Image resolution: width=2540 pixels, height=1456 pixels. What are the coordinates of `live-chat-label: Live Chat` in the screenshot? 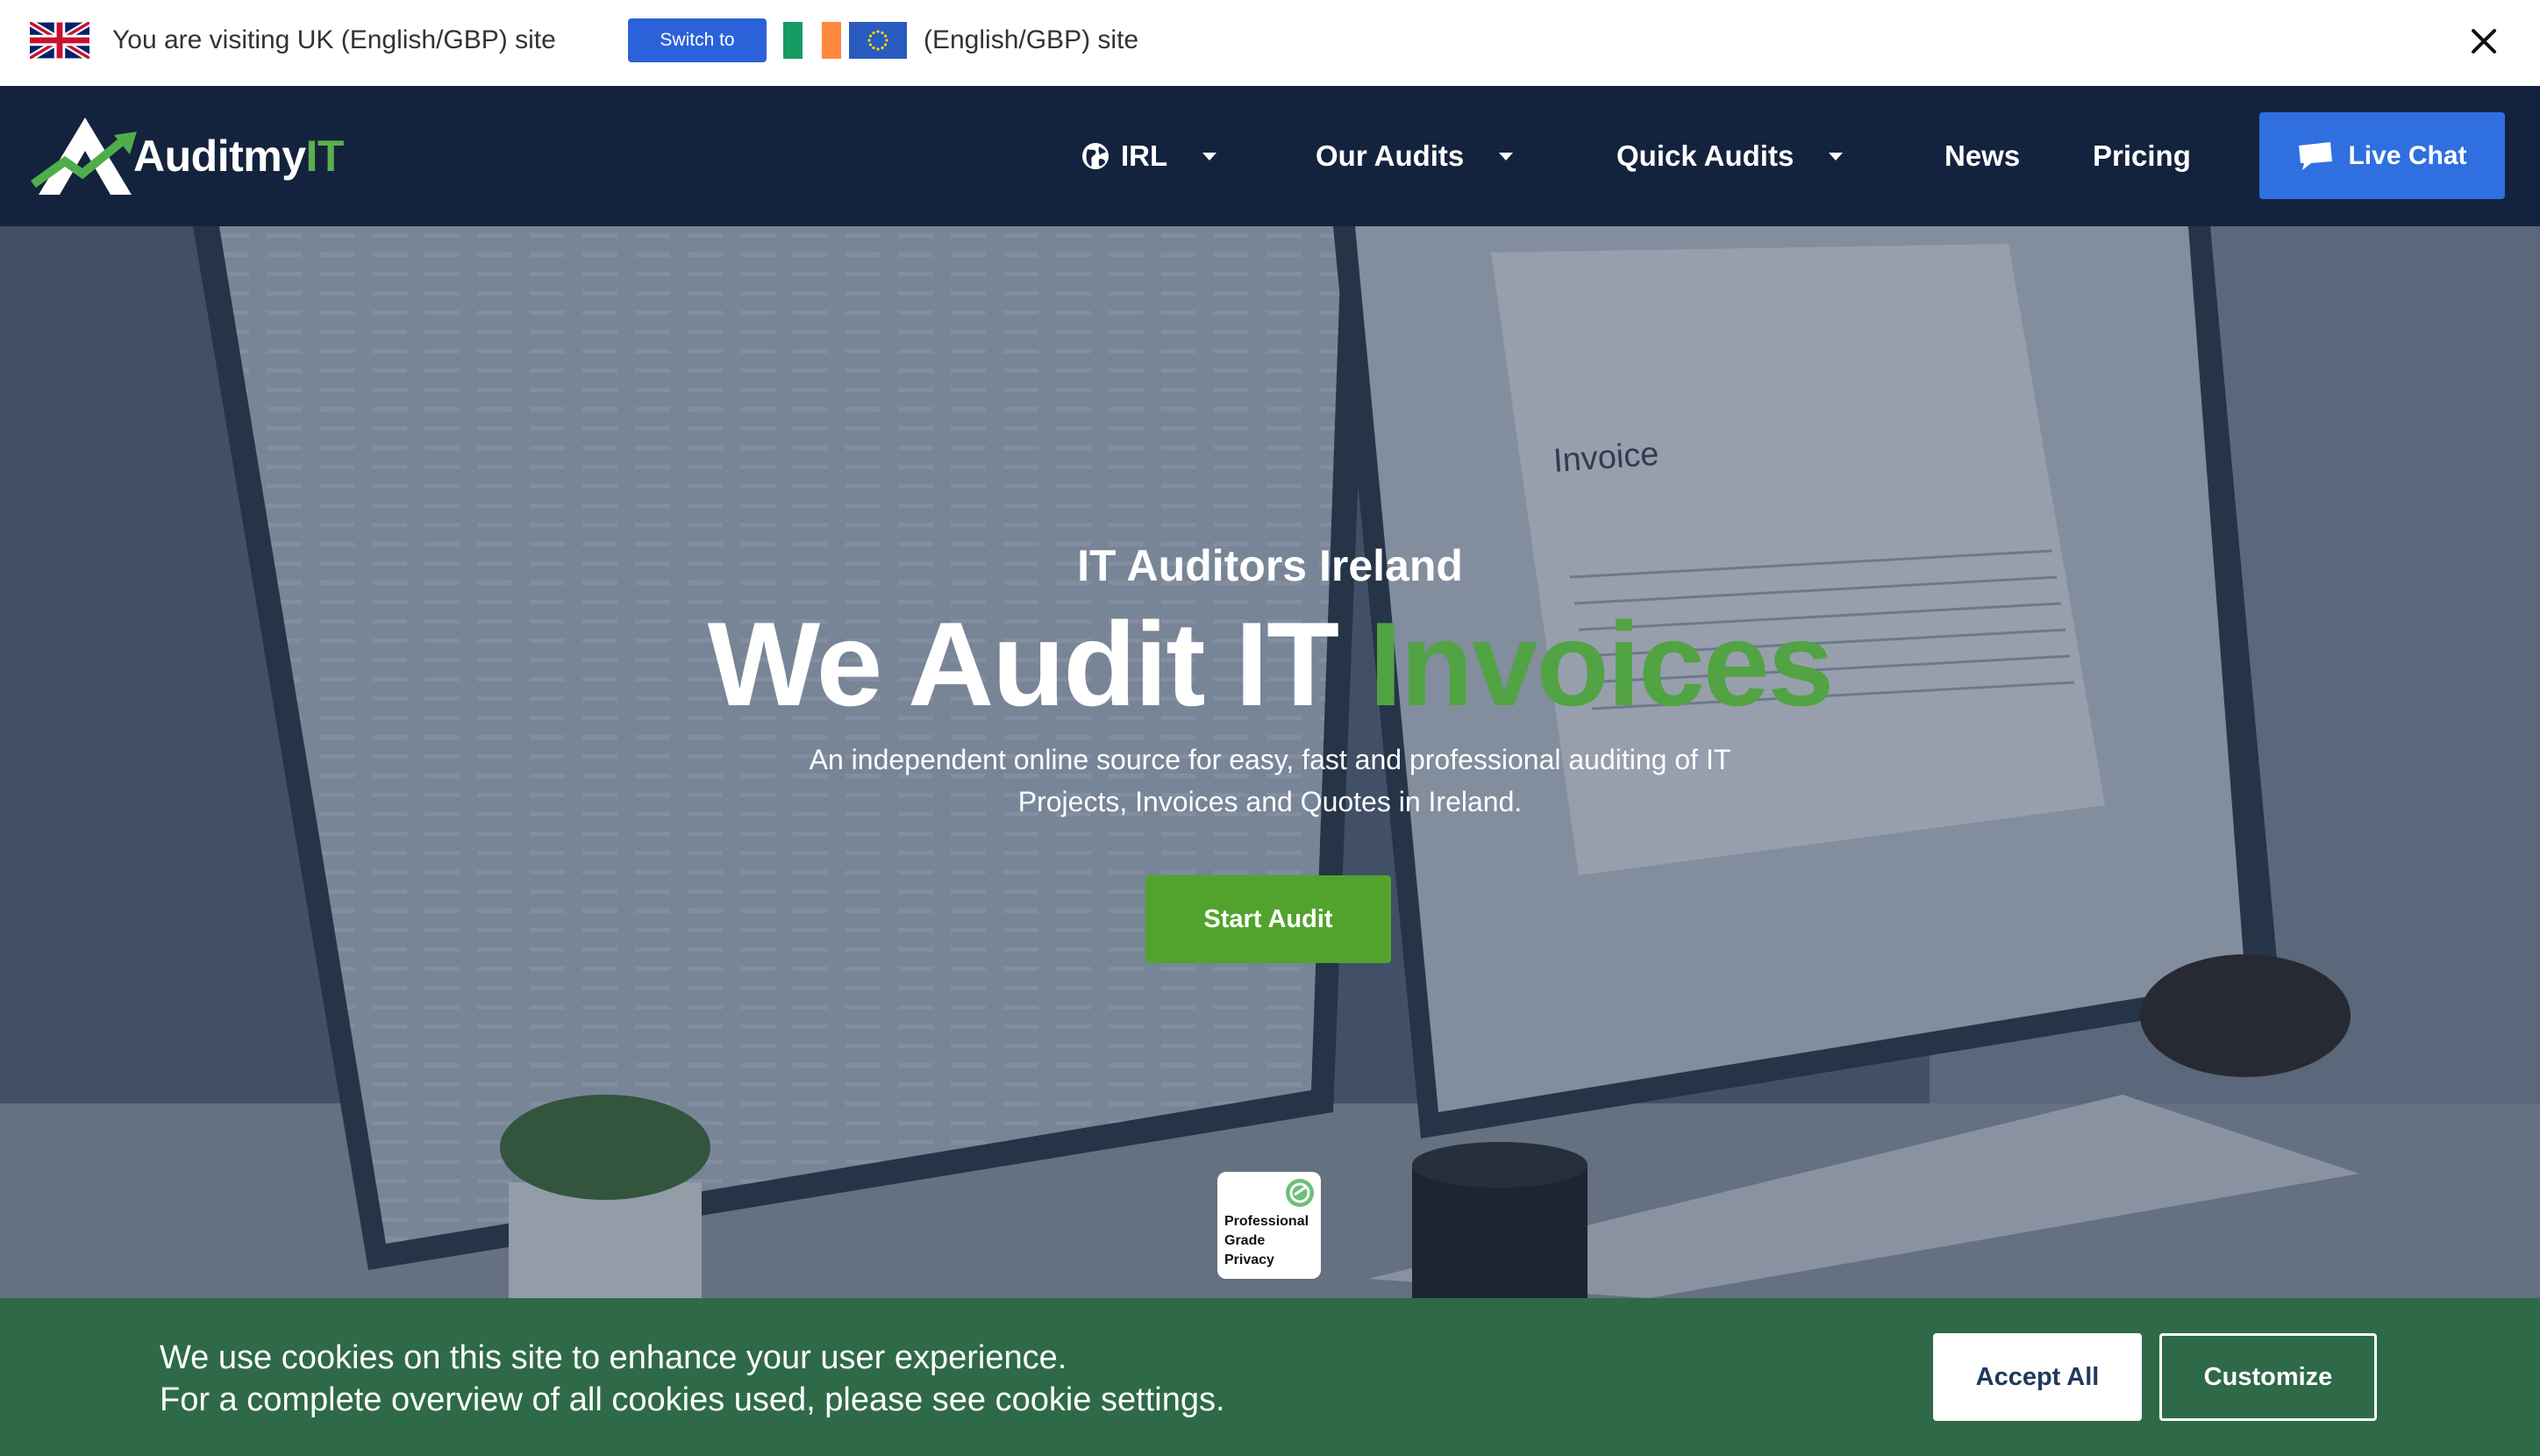 It's located at (2407, 155).